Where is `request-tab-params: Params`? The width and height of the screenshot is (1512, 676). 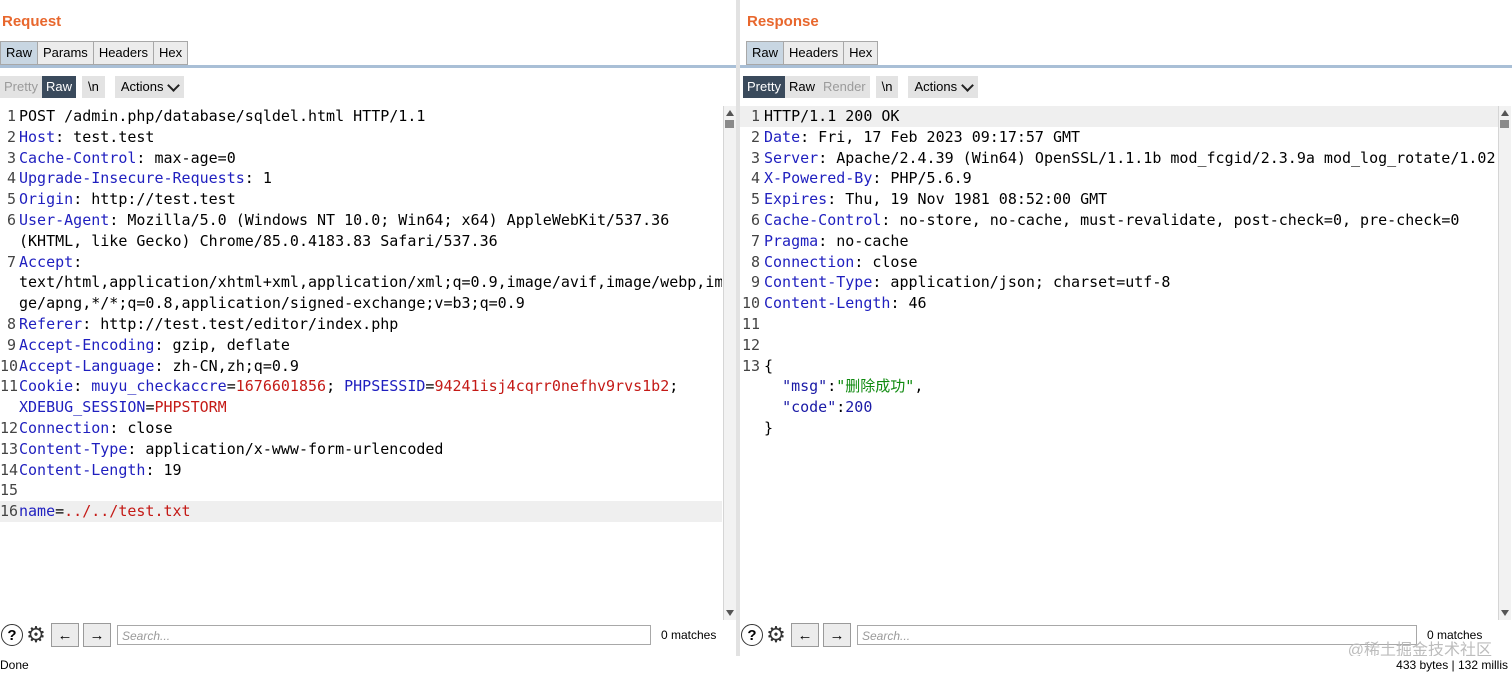
request-tab-params: Params is located at coordinates (65, 53).